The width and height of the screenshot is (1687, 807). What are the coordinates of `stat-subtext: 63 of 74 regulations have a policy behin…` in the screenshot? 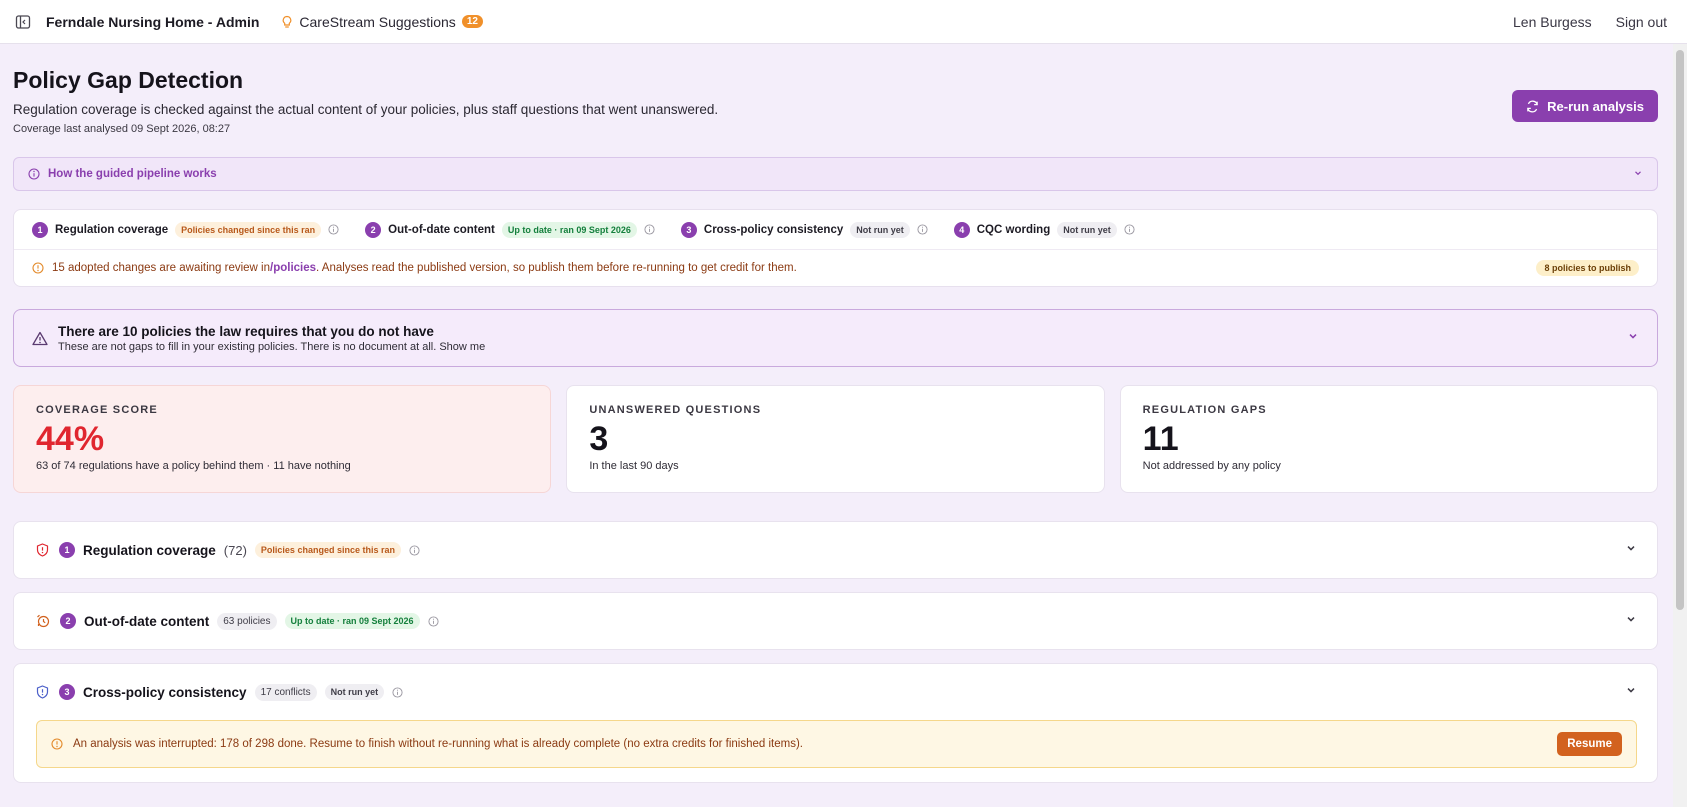 It's located at (193, 466).